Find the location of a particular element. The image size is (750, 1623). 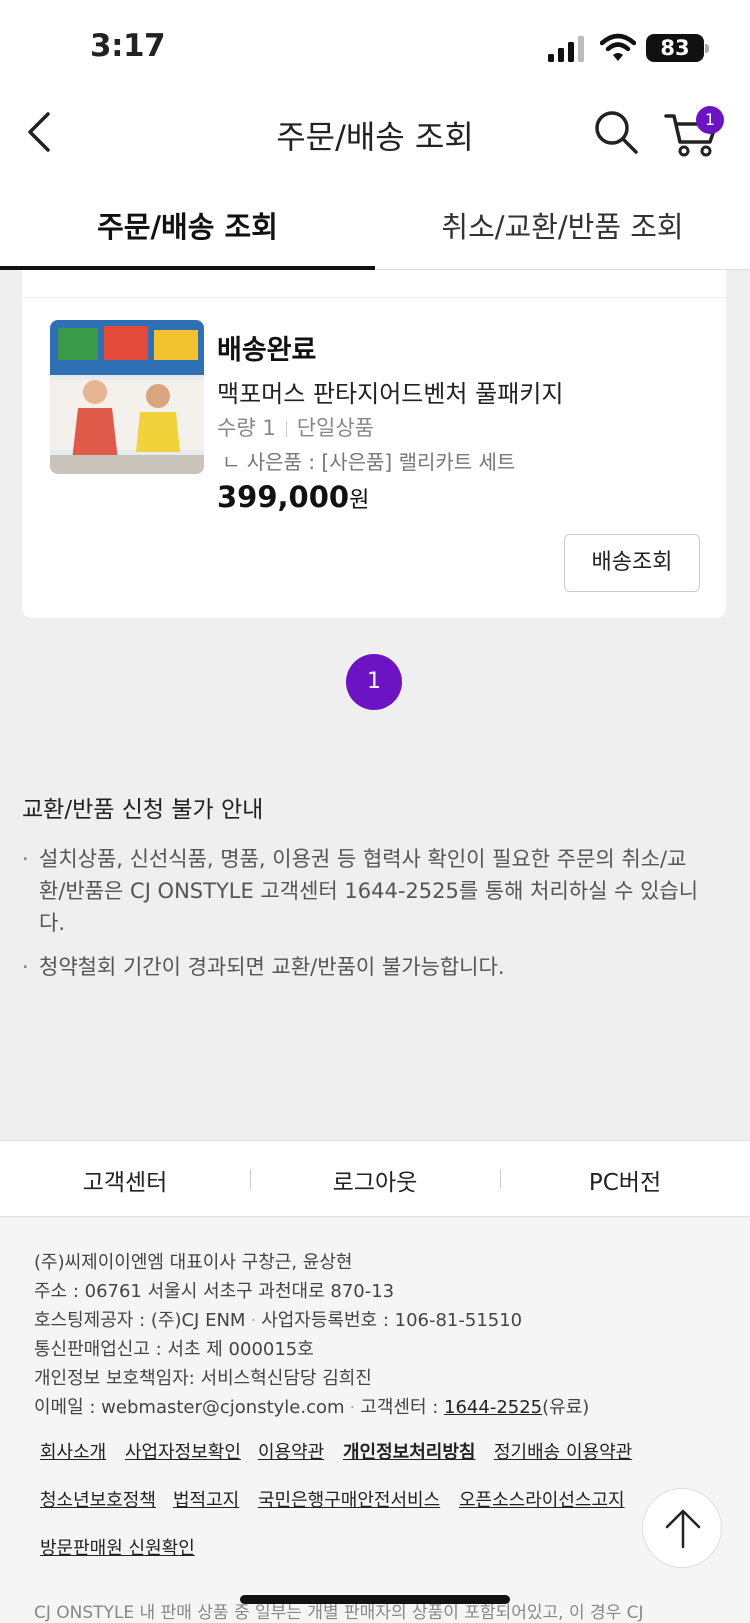

battery-nub is located at coordinates (707, 48).